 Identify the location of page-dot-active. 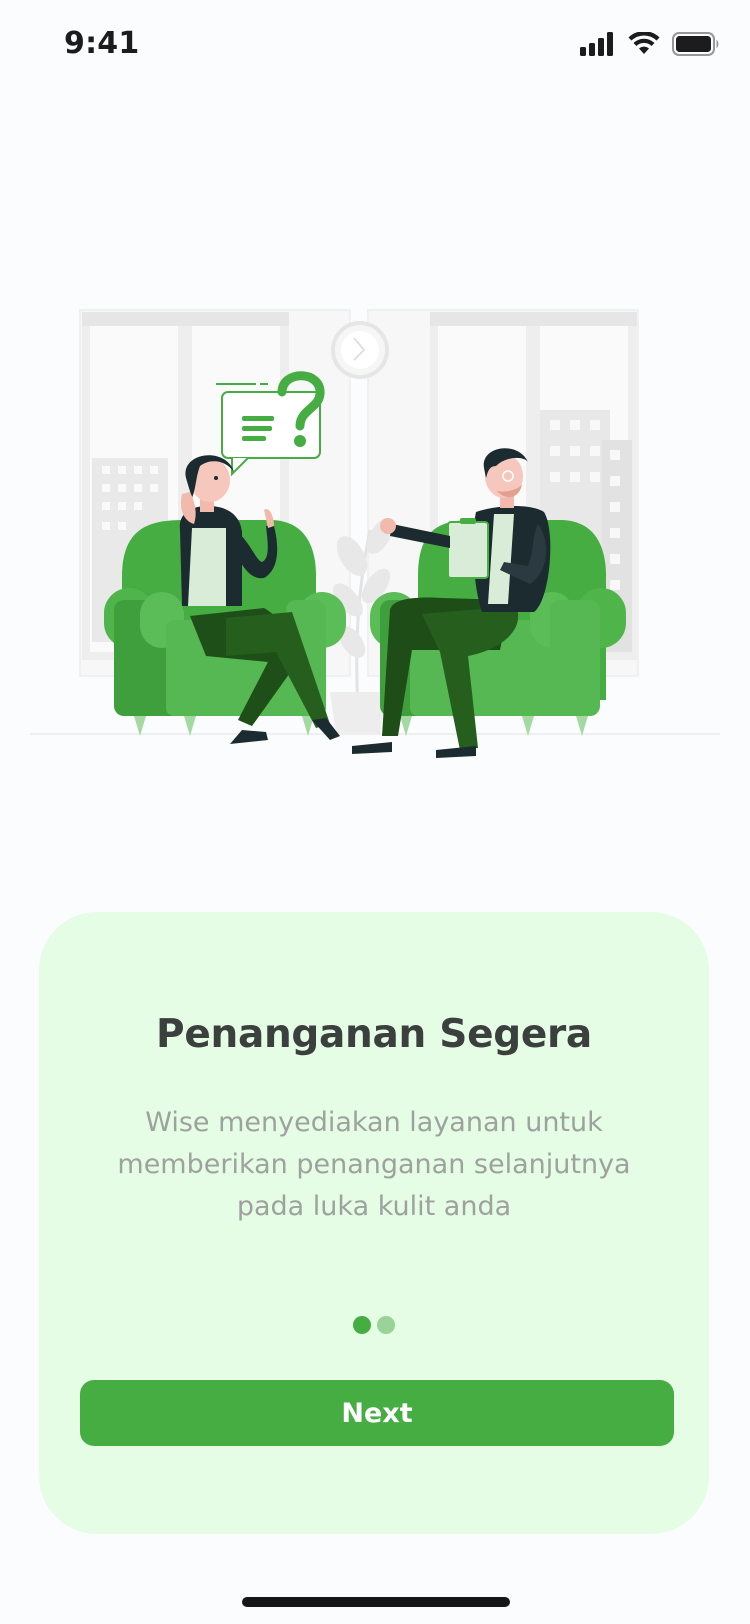
(362, 1325).